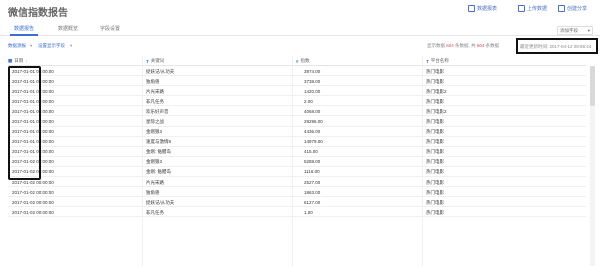 This screenshot has height=266, width=600. Describe the element at coordinates (297, 81) in the screenshot. I see `table-row: 2017-01-01 00:00:00 独角兽 3738.00 热门电影` at that location.